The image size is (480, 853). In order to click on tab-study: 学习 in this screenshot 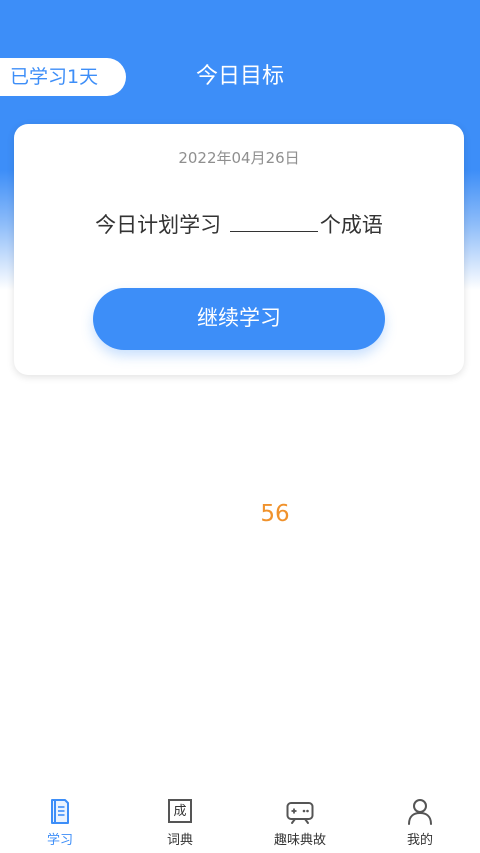, I will do `click(60, 821)`.